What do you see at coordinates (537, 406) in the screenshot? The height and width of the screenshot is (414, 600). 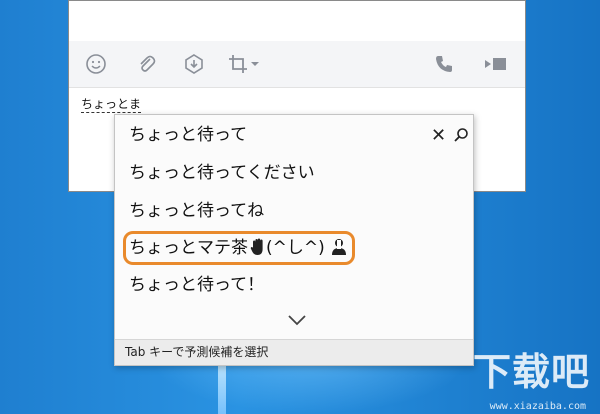 I see `watermark-url: www.xiazaiba.com` at bounding box center [537, 406].